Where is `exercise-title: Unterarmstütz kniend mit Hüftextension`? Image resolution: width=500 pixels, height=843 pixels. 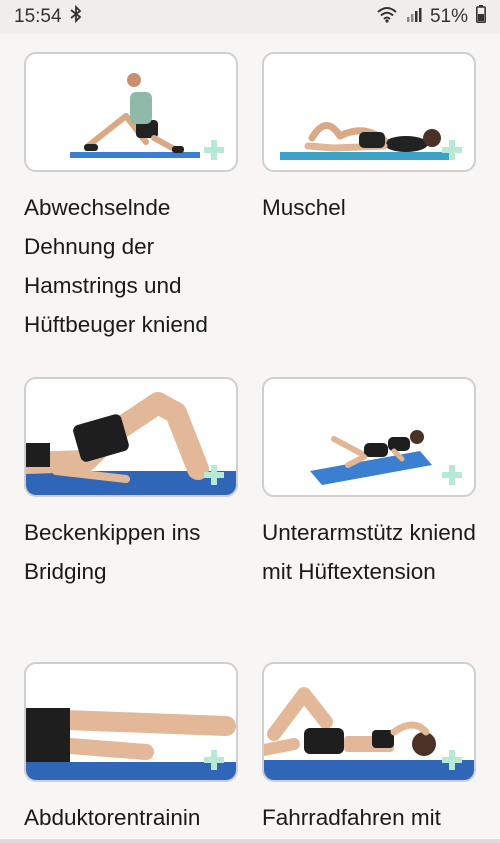
exercise-title: Unterarmstütz kniend mit Hüftextension is located at coordinates (369, 552).